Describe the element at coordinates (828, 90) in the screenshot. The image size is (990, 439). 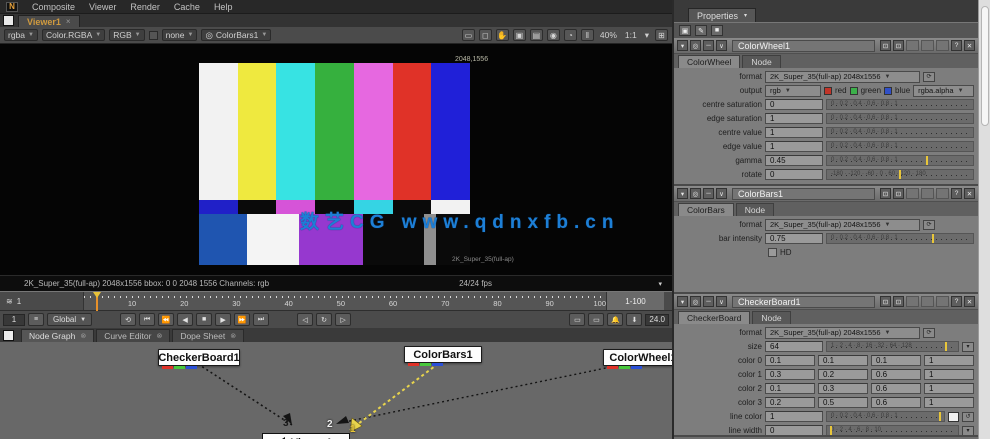
I see `red-channel-checkbox` at that location.